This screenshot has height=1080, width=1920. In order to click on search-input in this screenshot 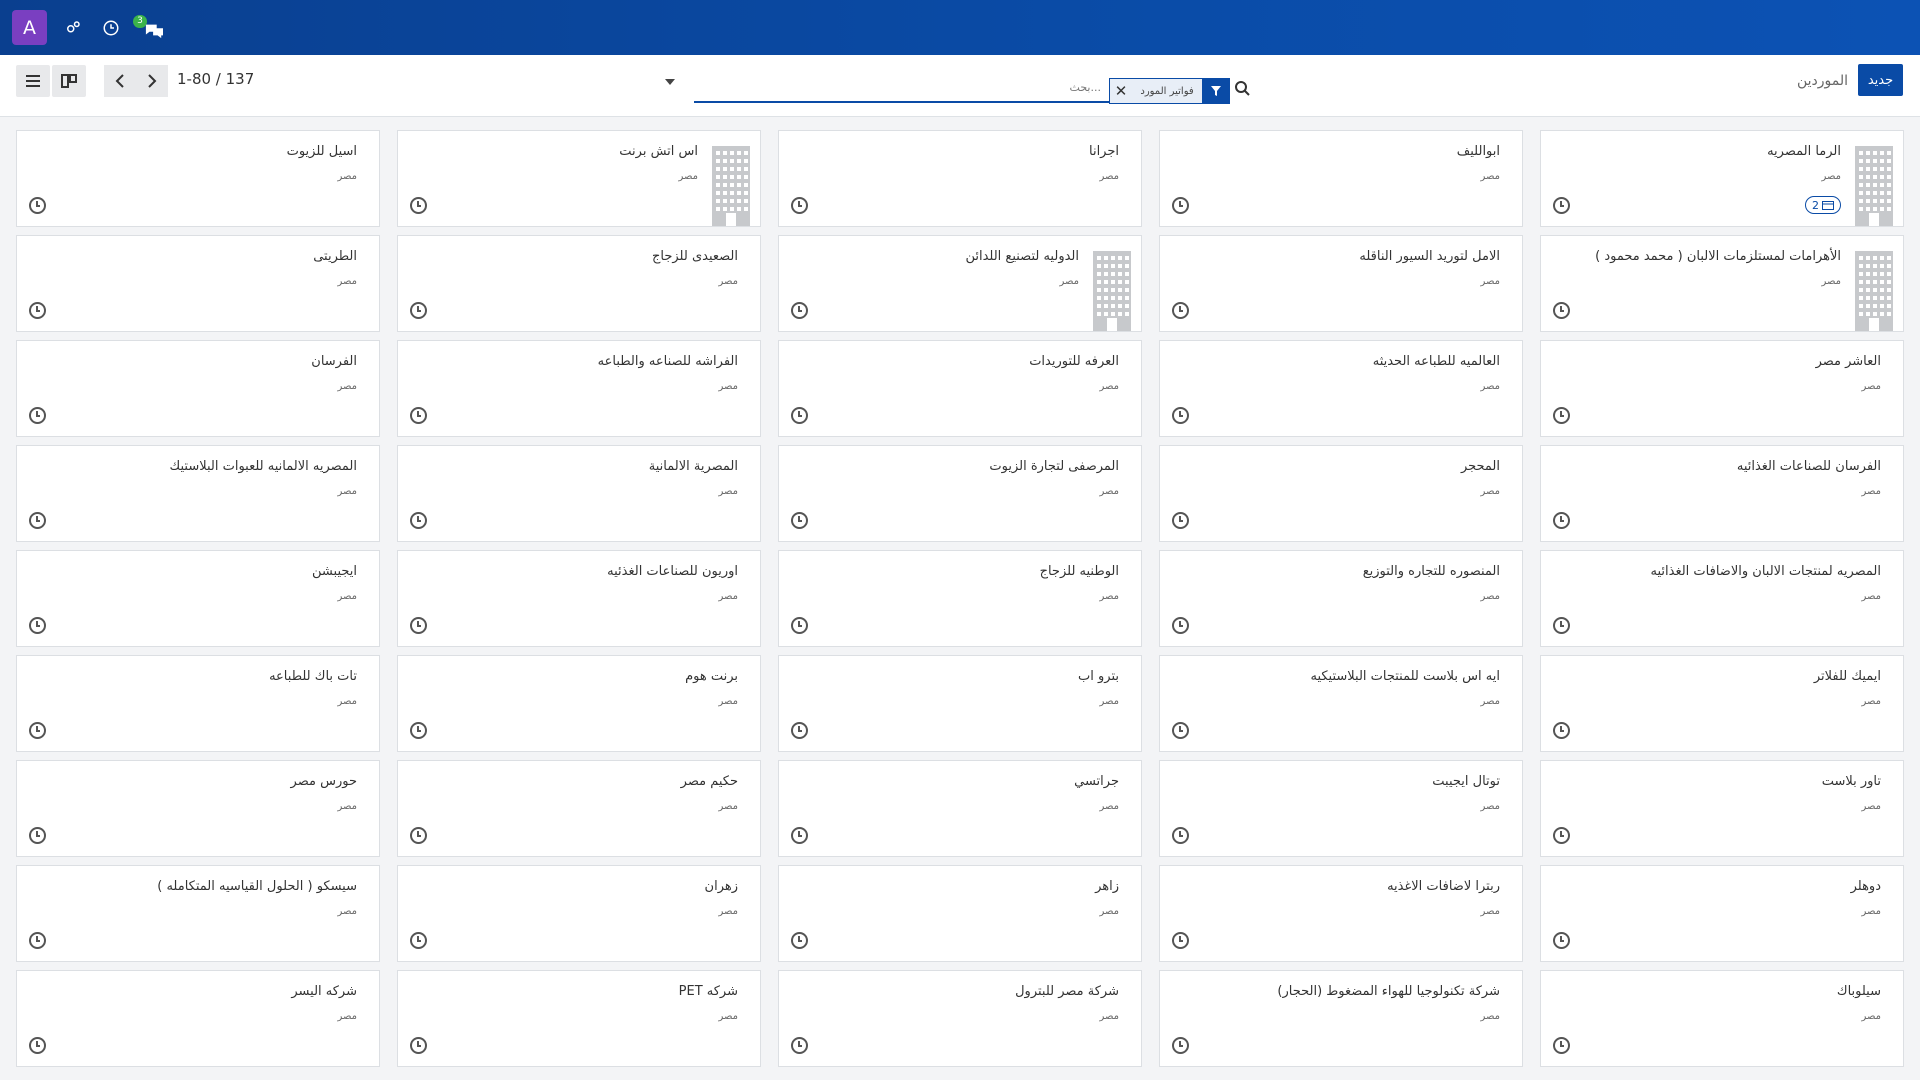, I will do `click(898, 87)`.